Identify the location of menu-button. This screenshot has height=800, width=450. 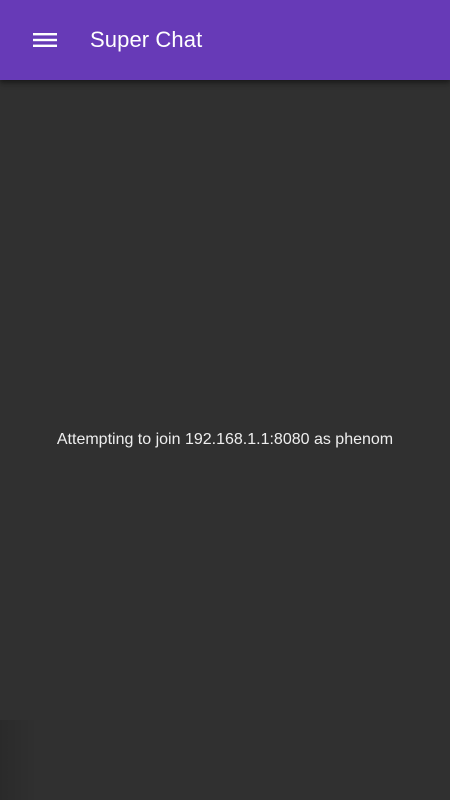
(45, 40).